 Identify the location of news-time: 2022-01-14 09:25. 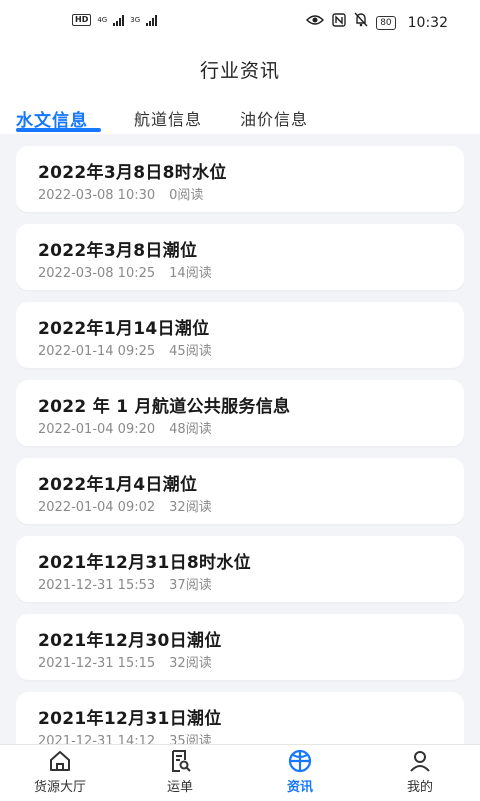
(97, 351).